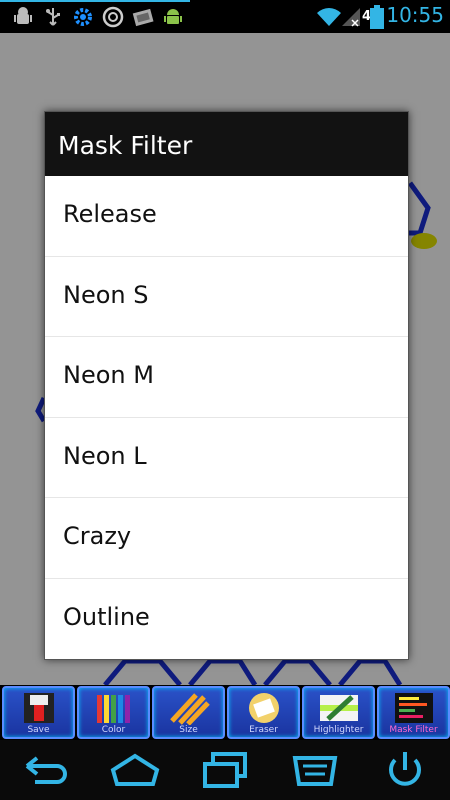 The height and width of the screenshot is (800, 450). I want to click on option-release: Release, so click(226, 216).